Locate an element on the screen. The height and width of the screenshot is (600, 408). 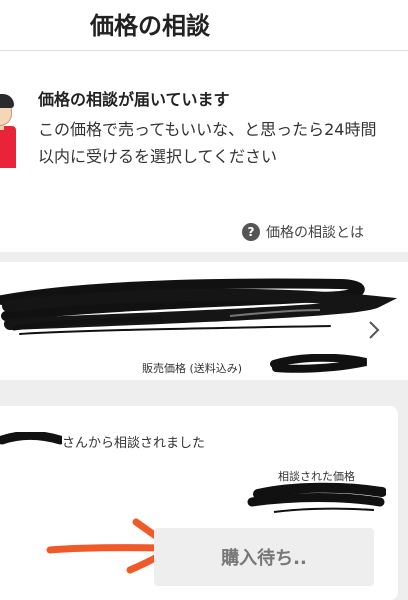
price-redaction is located at coordinates (318, 363).